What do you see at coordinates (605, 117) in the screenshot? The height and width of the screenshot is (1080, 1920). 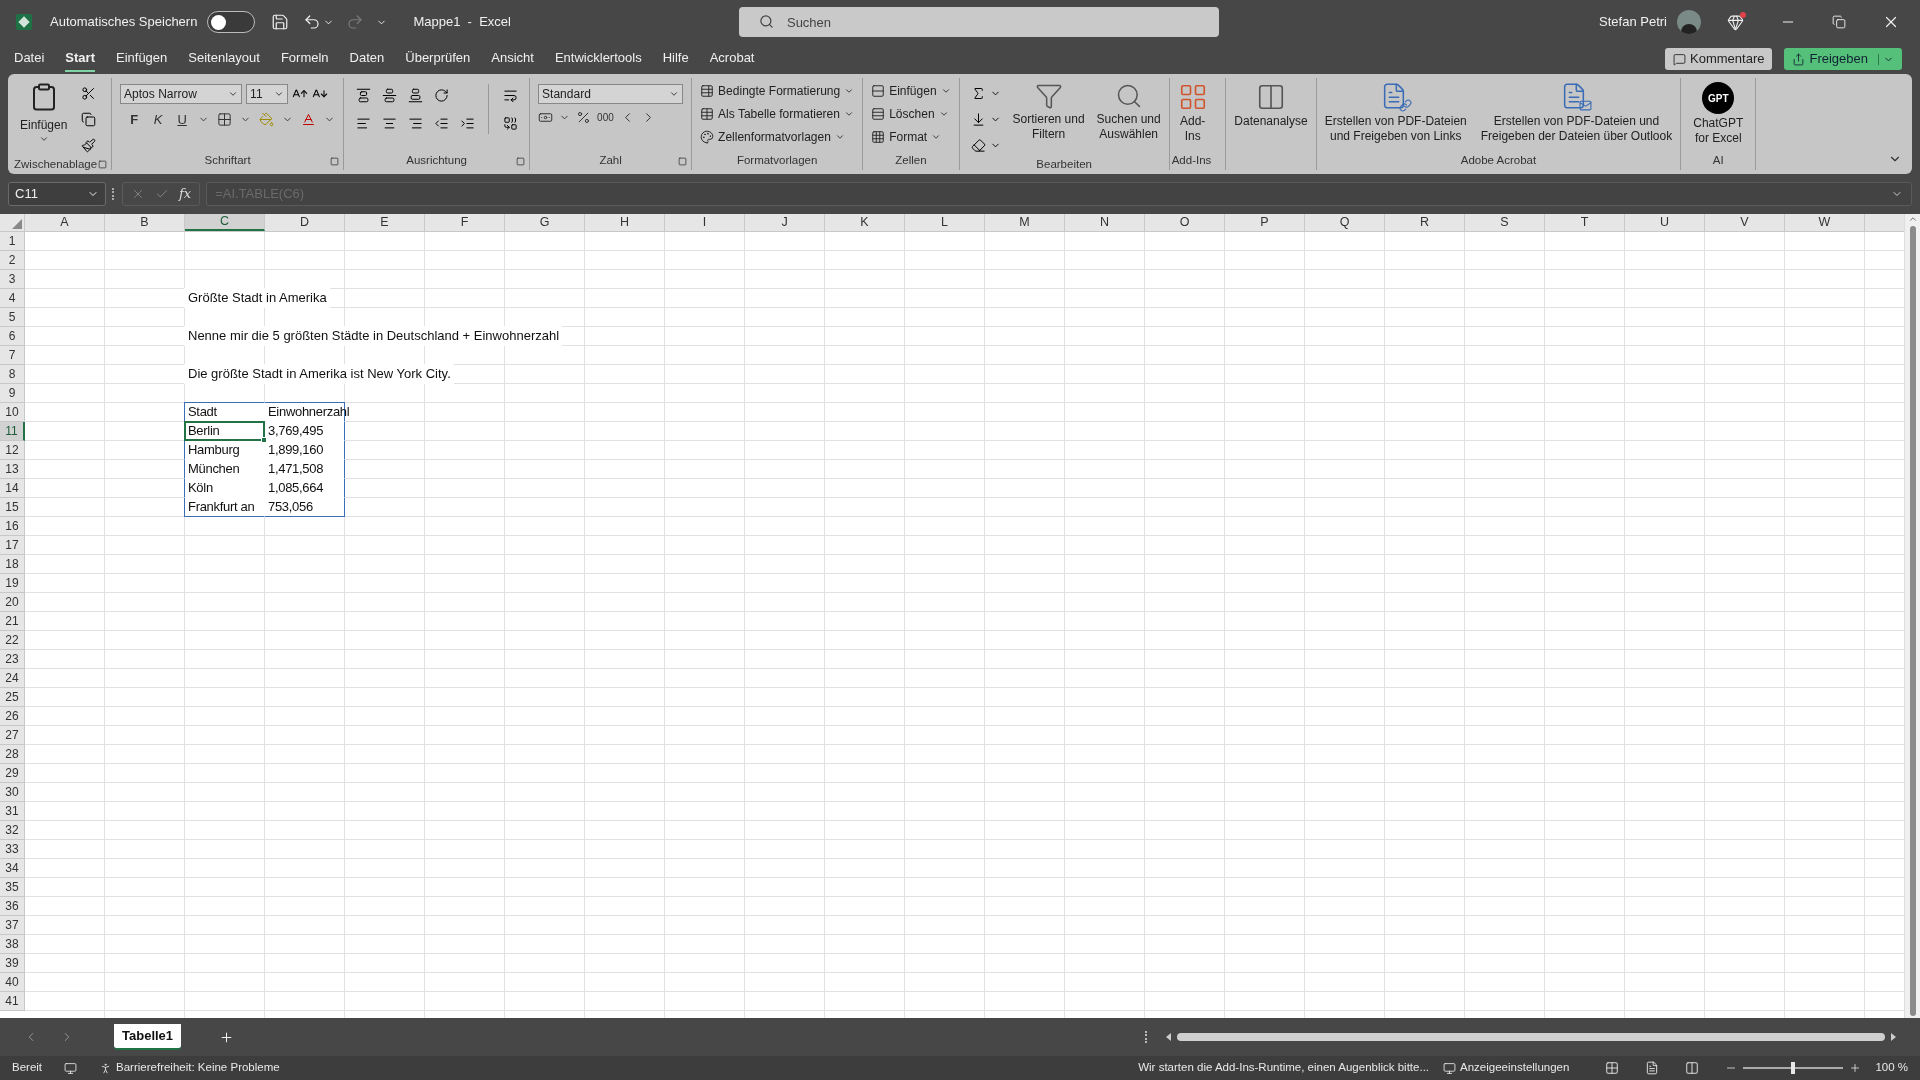 I see `thousands-separator-button: 000` at bounding box center [605, 117].